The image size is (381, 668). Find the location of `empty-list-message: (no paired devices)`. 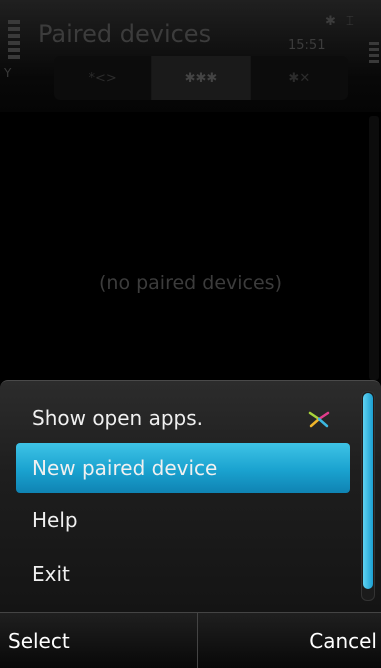

empty-list-message: (no paired devices) is located at coordinates (190, 283).